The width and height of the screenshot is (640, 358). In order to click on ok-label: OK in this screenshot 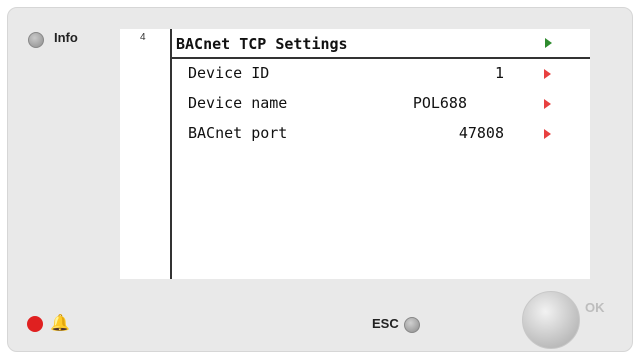, I will do `click(595, 307)`.